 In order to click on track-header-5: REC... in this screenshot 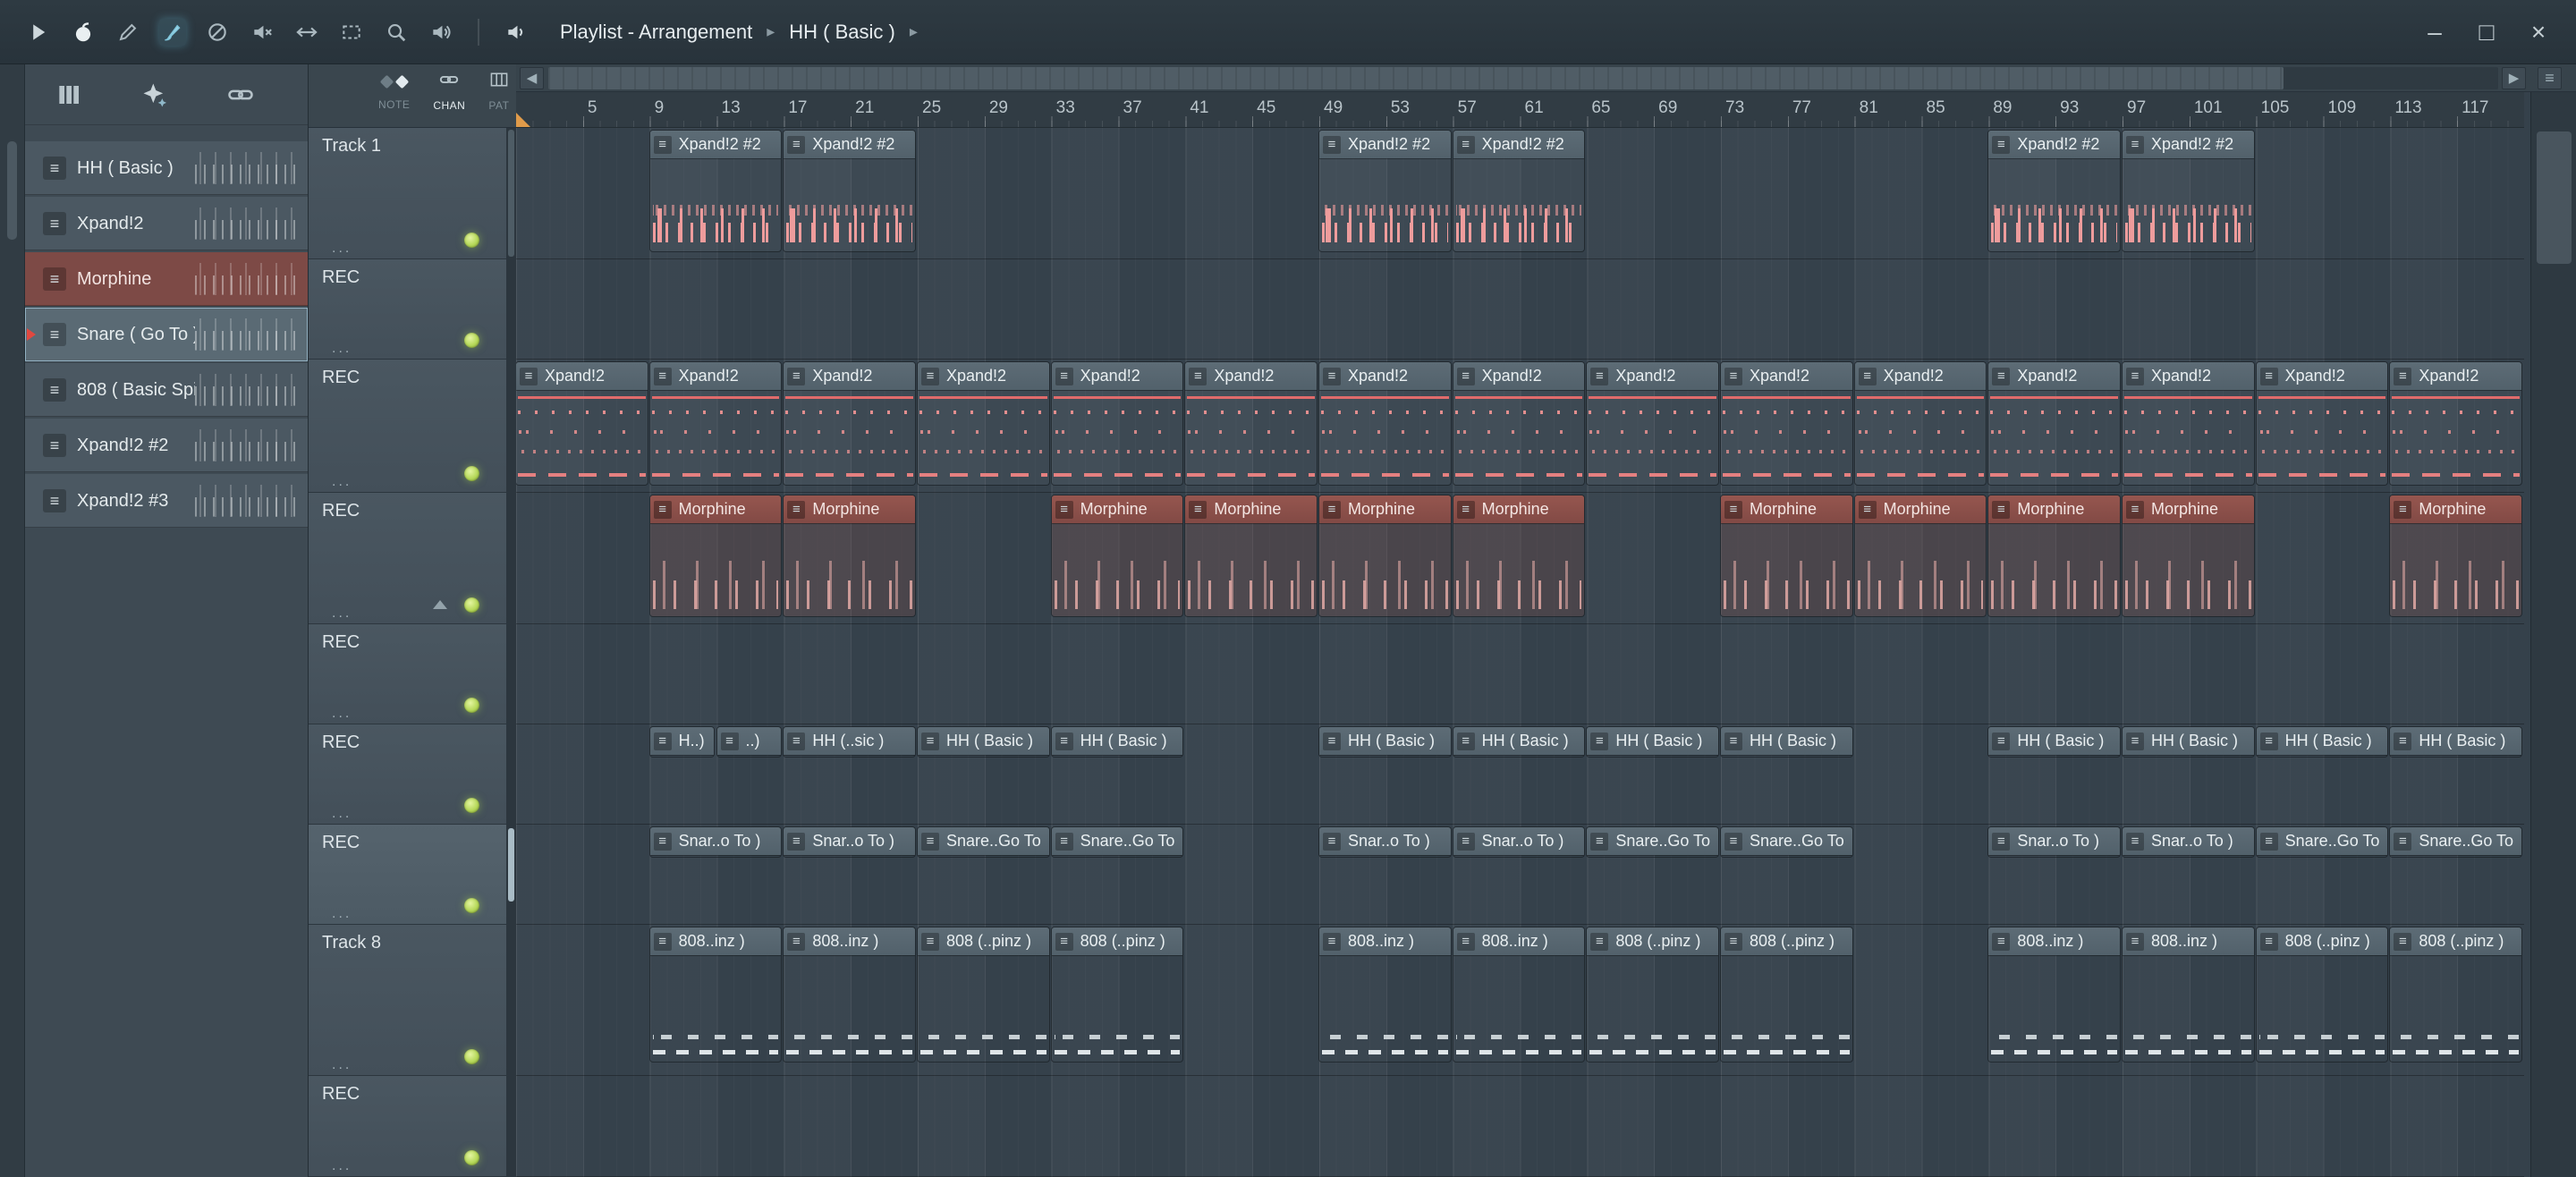, I will do `click(407, 674)`.